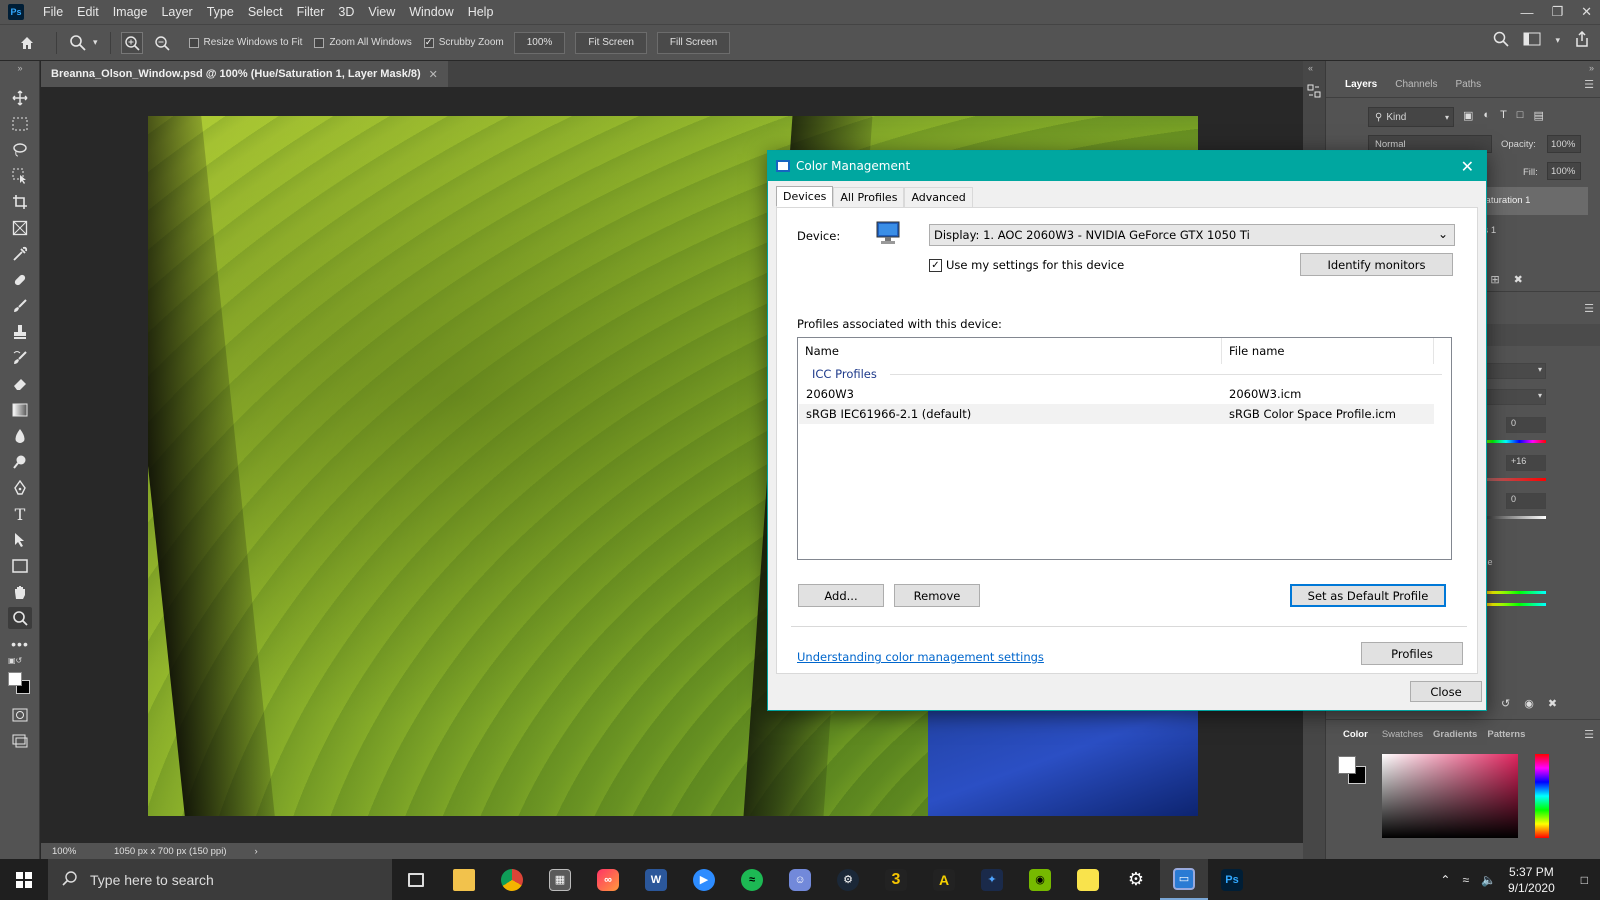  What do you see at coordinates (1538, 115) in the screenshot?
I see `smart-object-filter-icon: ▤` at bounding box center [1538, 115].